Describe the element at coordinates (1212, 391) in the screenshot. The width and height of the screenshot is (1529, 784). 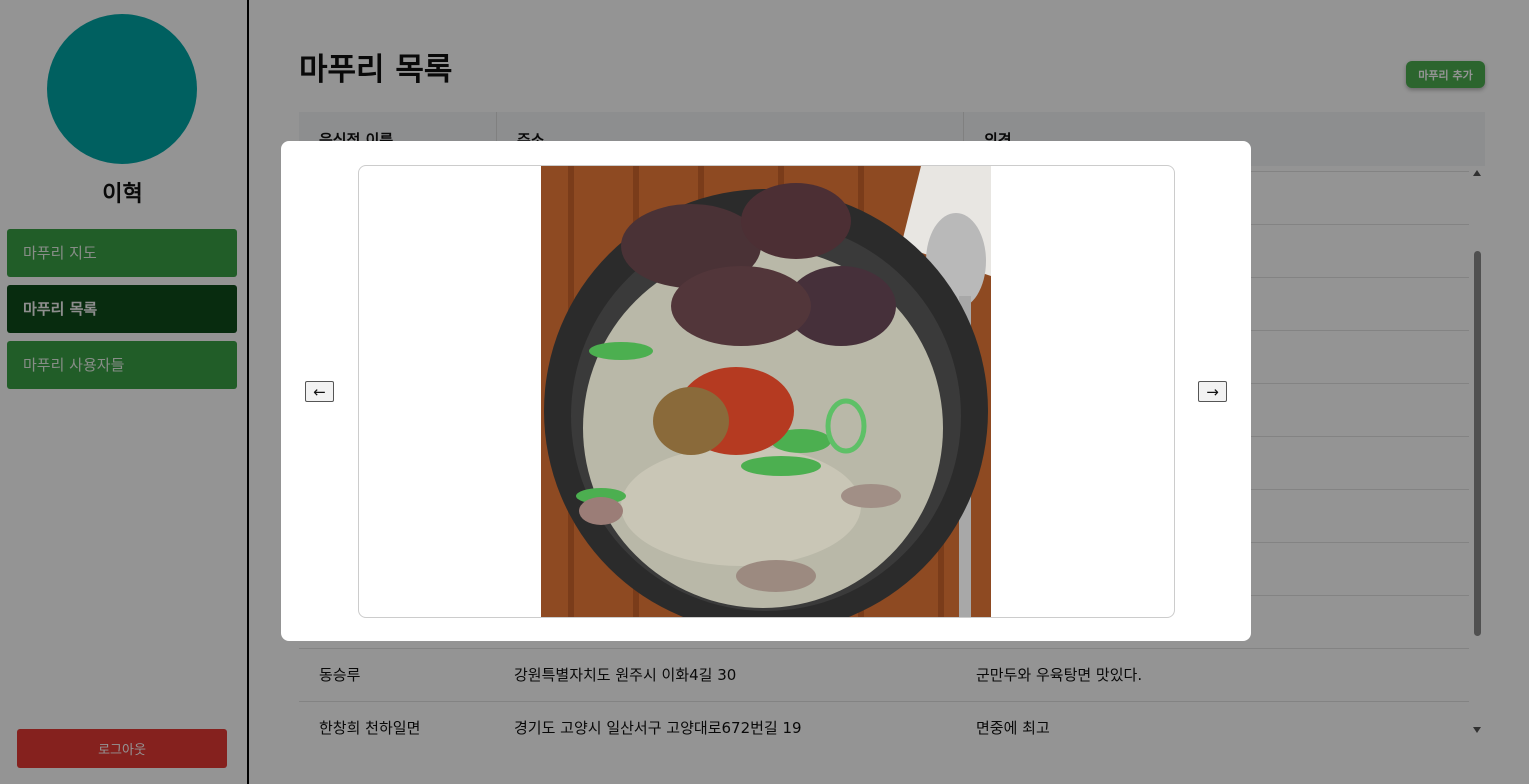
I see `next-image-button: →` at that location.